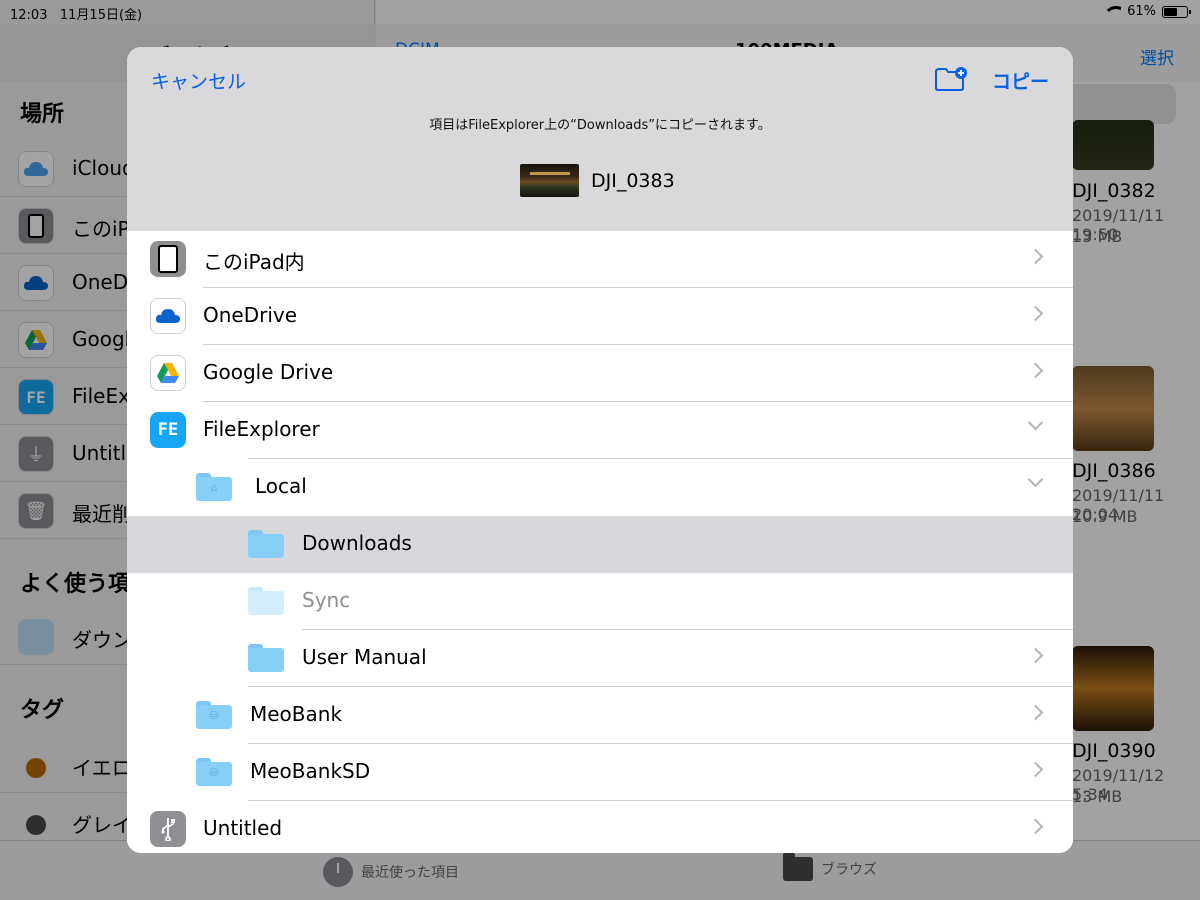 This screenshot has height=900, width=1200. What do you see at coordinates (600, 544) in the screenshot?
I see `row-downloads: Downloads` at bounding box center [600, 544].